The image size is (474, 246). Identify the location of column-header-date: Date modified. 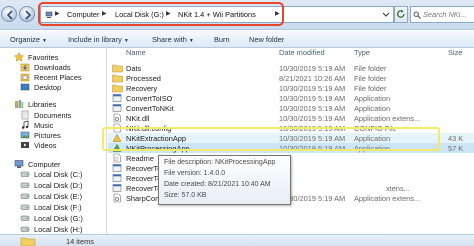
(302, 52).